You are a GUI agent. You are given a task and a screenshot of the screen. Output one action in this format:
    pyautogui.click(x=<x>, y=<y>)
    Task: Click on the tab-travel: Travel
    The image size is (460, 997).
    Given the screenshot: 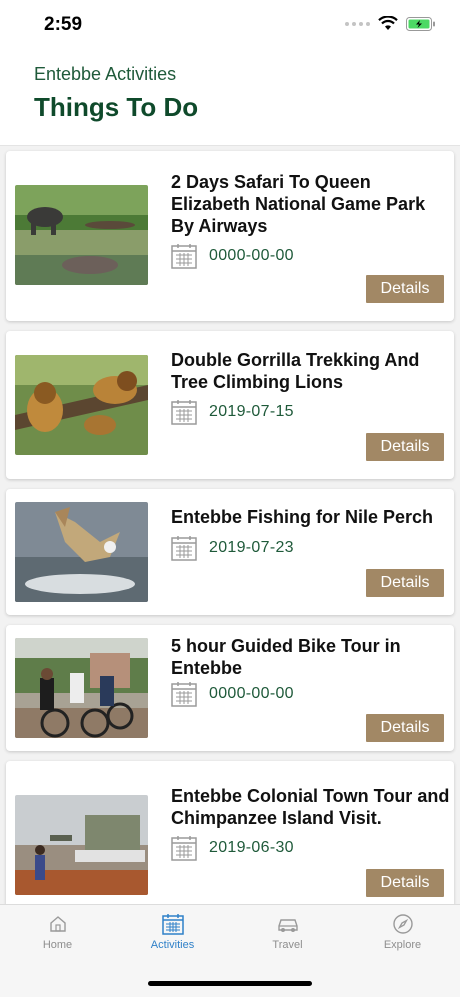 What is the action you would take?
    pyautogui.click(x=287, y=939)
    